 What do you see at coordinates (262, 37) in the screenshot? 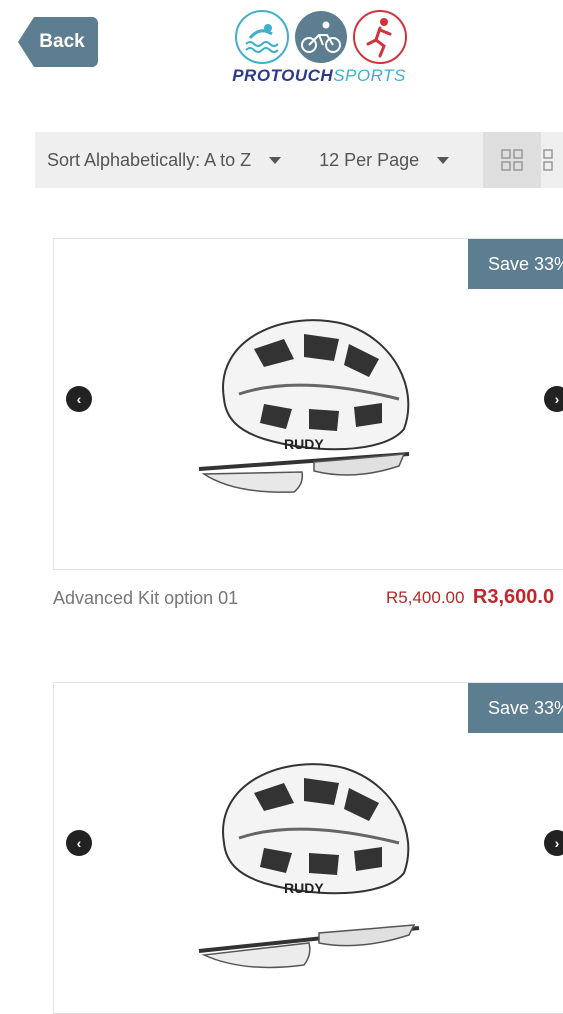
I see `swim-icon` at bounding box center [262, 37].